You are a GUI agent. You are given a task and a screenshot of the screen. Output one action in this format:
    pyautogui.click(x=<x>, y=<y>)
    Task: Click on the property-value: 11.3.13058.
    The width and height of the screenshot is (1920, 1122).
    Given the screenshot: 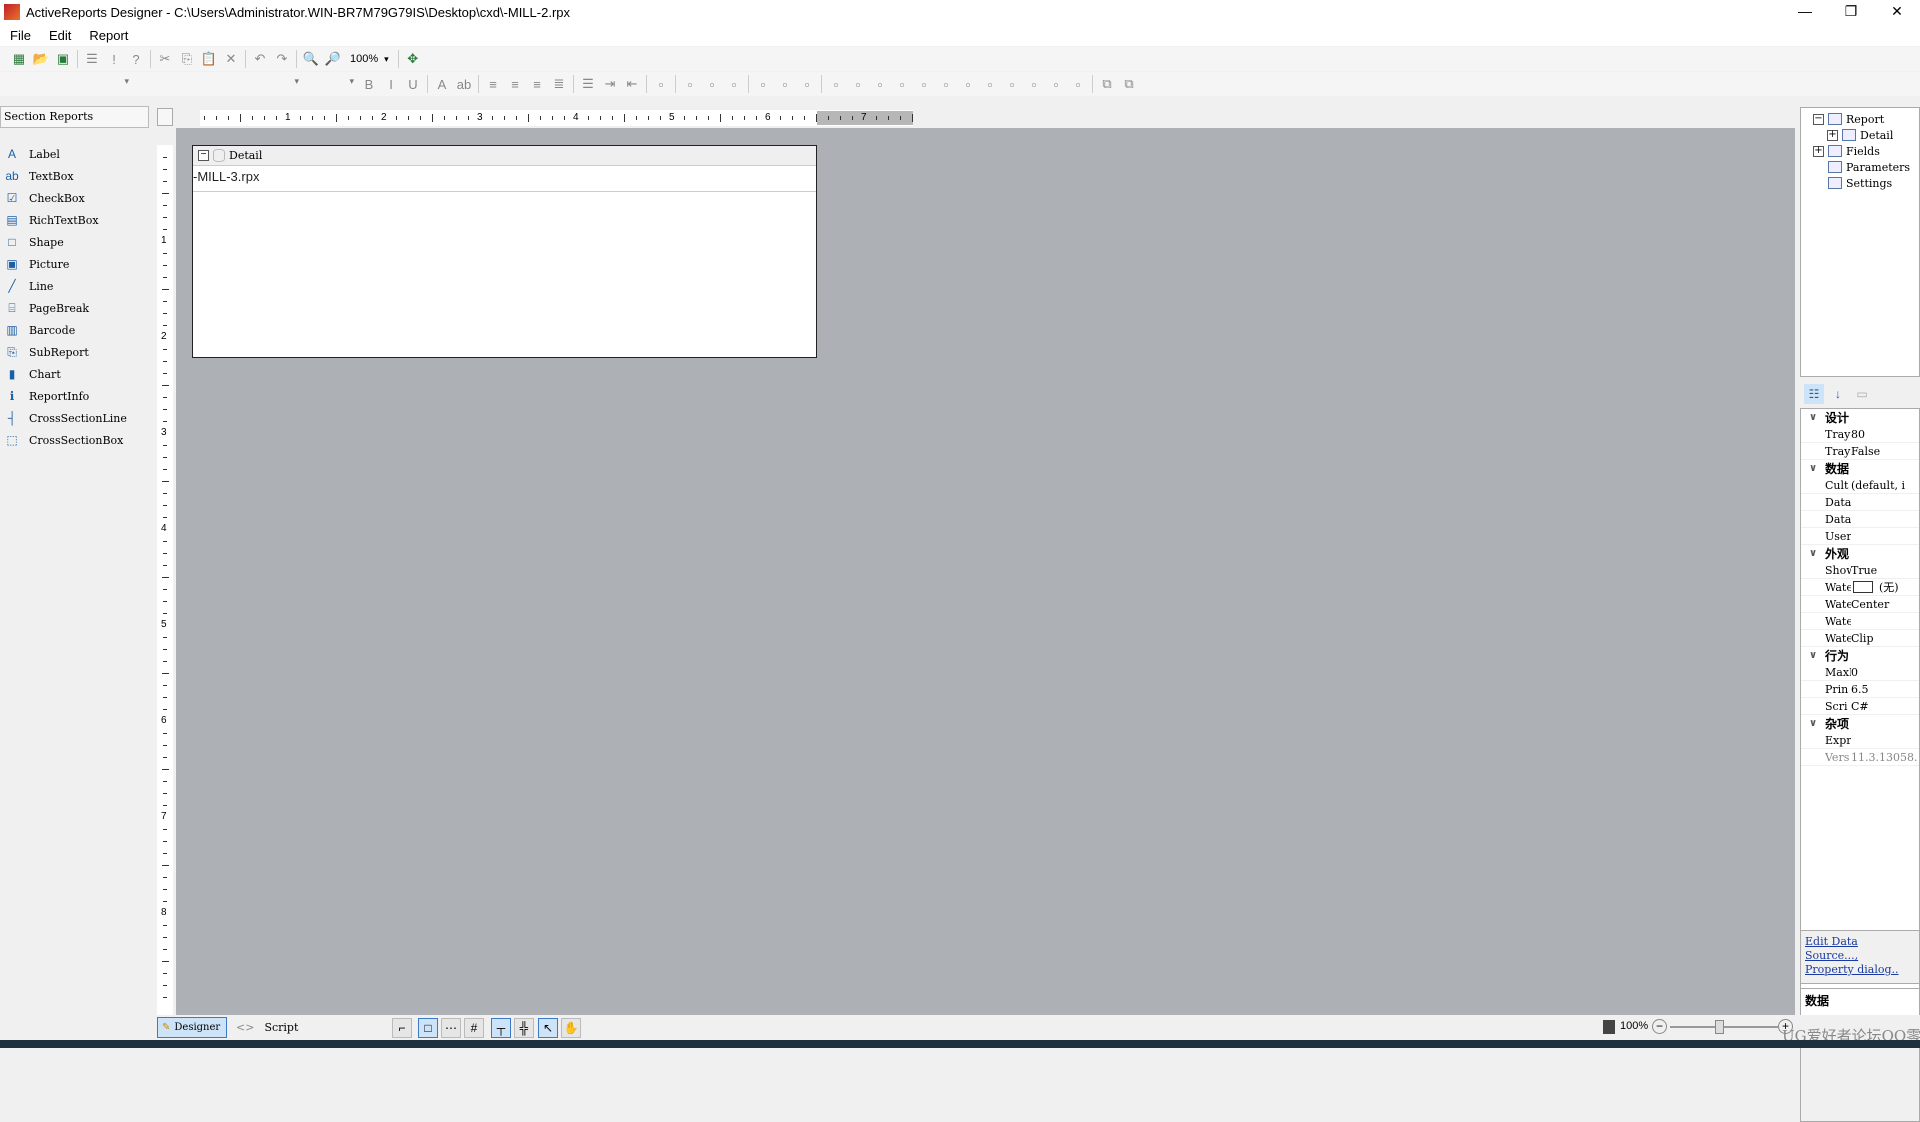 What is the action you would take?
    pyautogui.click(x=1884, y=757)
    